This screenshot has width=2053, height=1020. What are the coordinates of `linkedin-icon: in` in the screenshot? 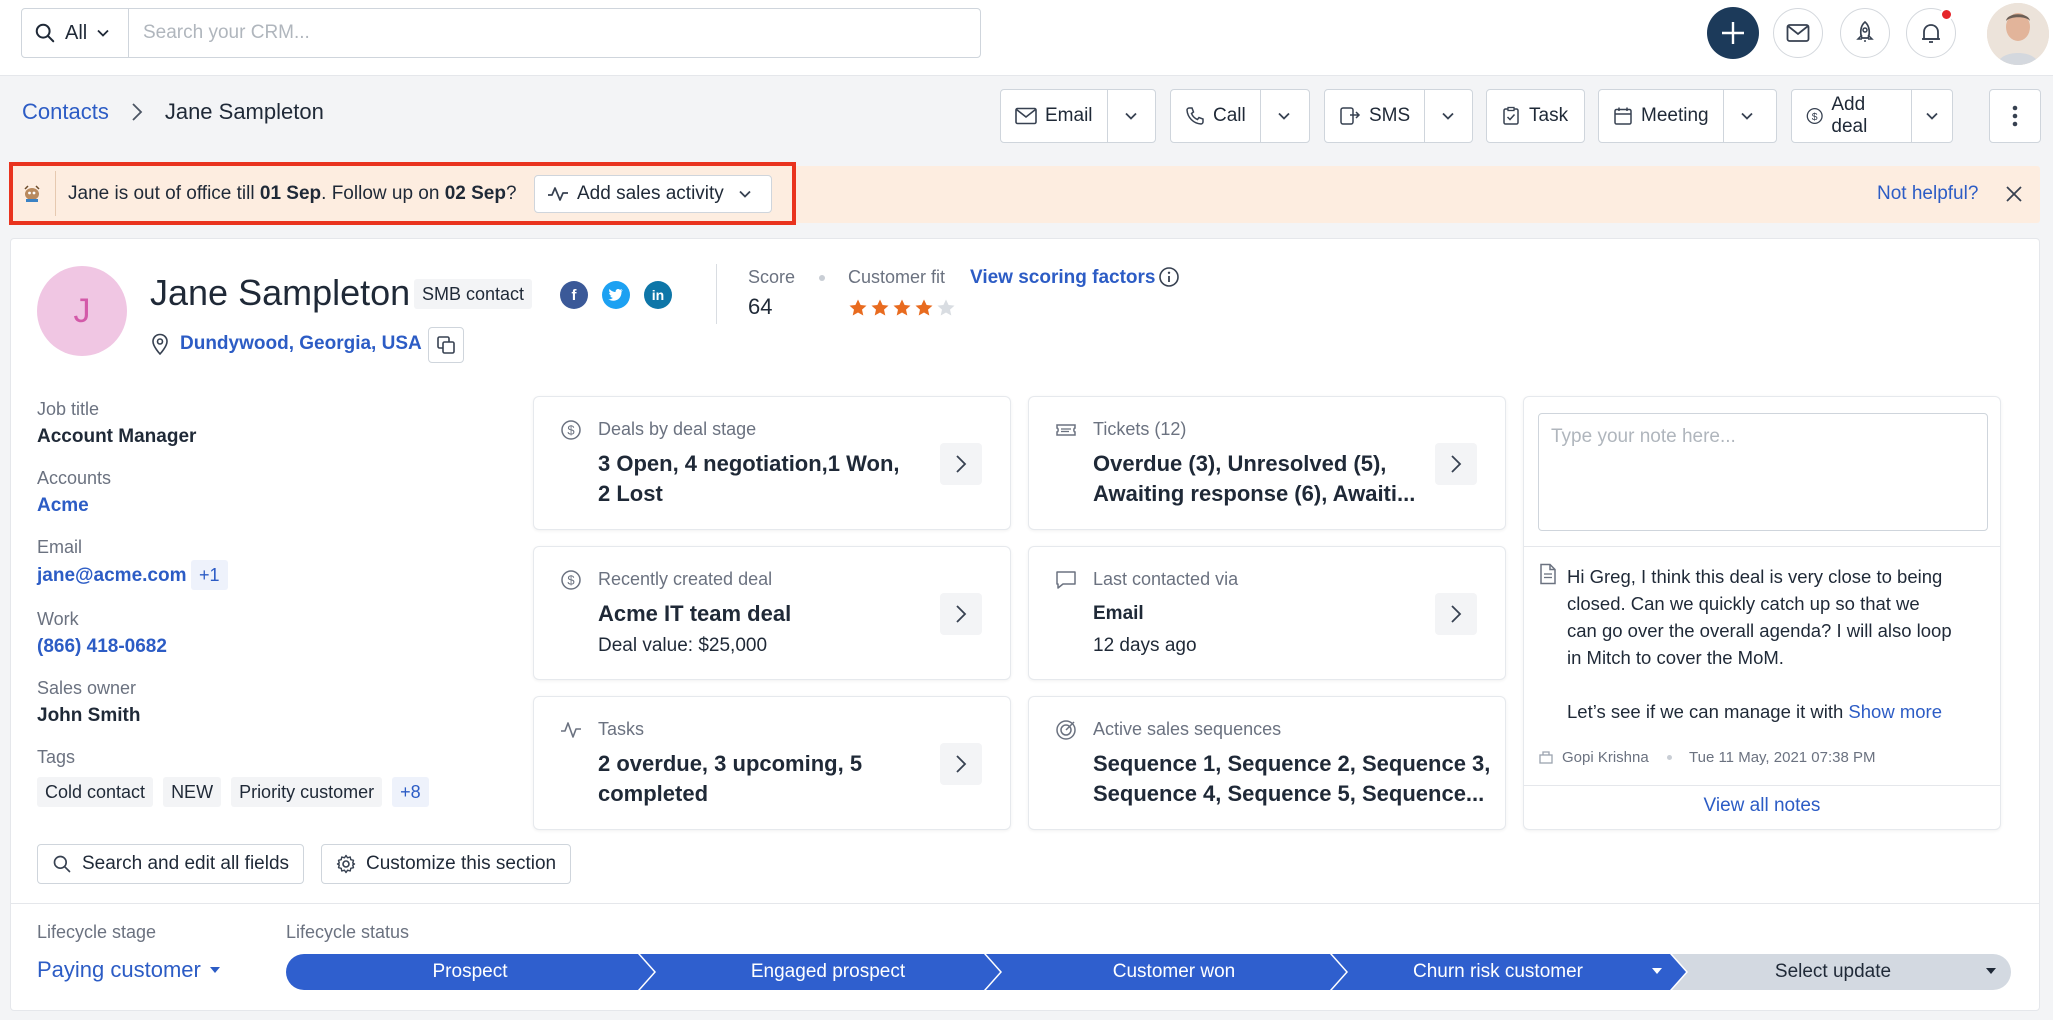 It's located at (658, 295).